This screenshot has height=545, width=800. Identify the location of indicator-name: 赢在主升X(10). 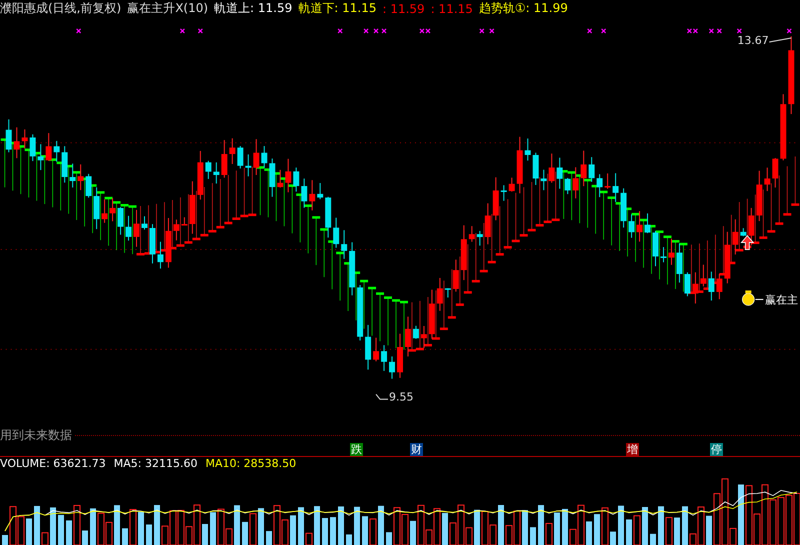
(167, 9).